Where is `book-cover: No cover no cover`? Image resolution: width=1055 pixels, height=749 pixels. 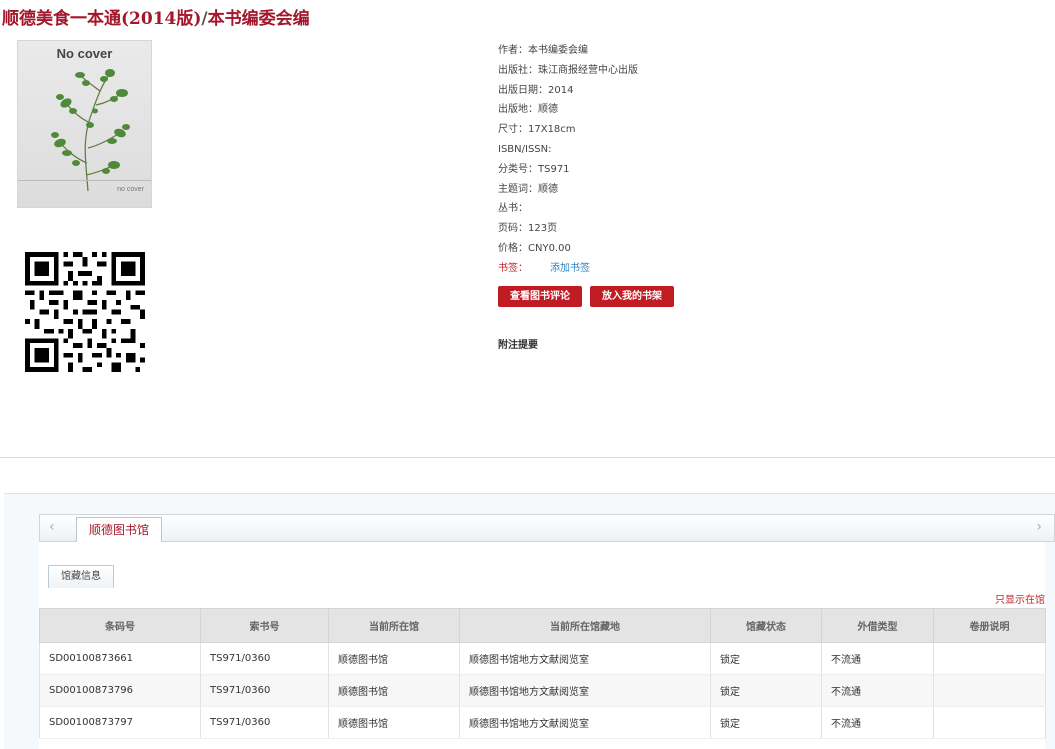
book-cover: No cover no cover is located at coordinates (84, 124).